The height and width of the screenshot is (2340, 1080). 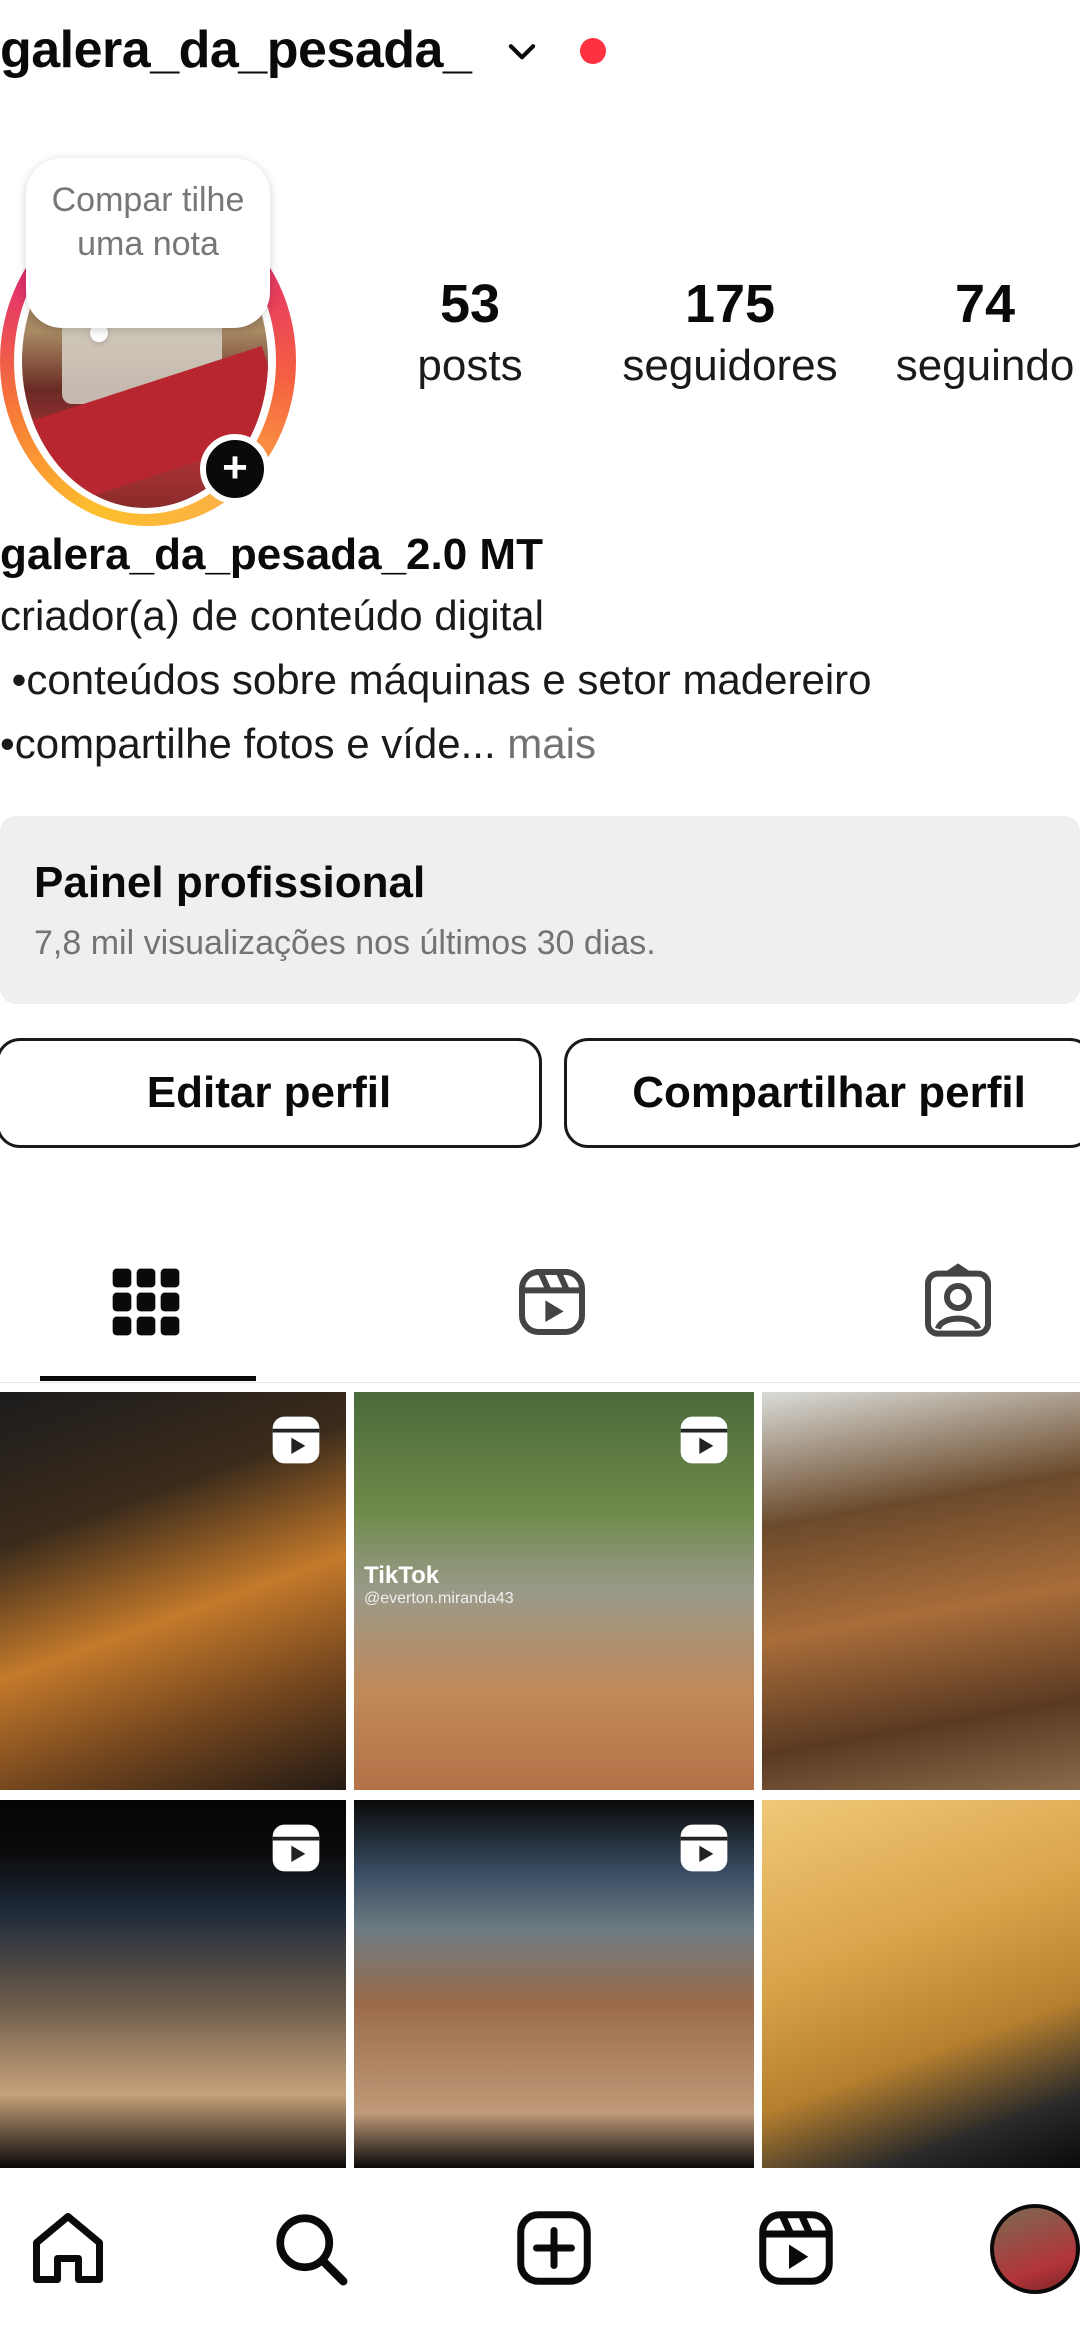 I want to click on stat-posts: 53 posts, so click(x=470, y=334).